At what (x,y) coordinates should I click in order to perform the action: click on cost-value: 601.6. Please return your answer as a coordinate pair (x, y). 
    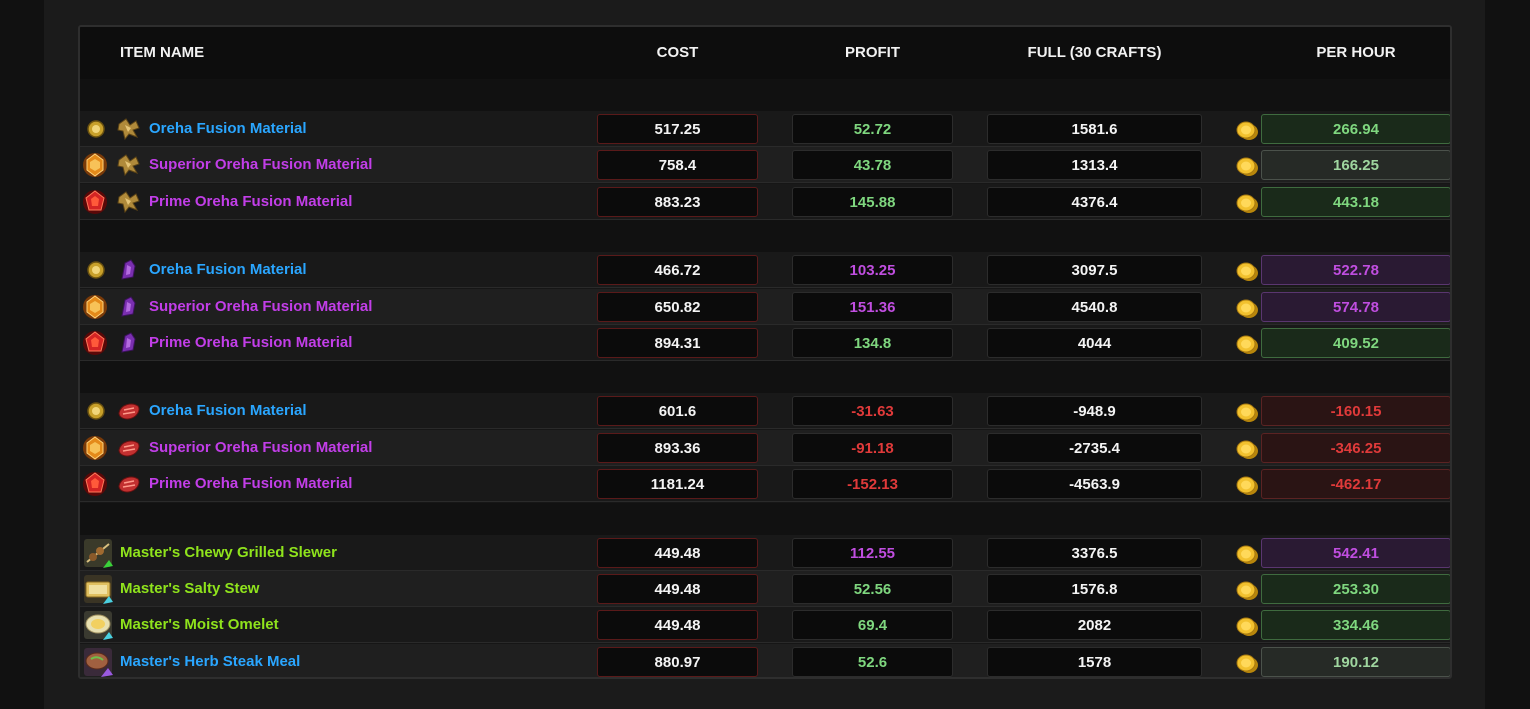
    Looking at the image, I should click on (677, 411).